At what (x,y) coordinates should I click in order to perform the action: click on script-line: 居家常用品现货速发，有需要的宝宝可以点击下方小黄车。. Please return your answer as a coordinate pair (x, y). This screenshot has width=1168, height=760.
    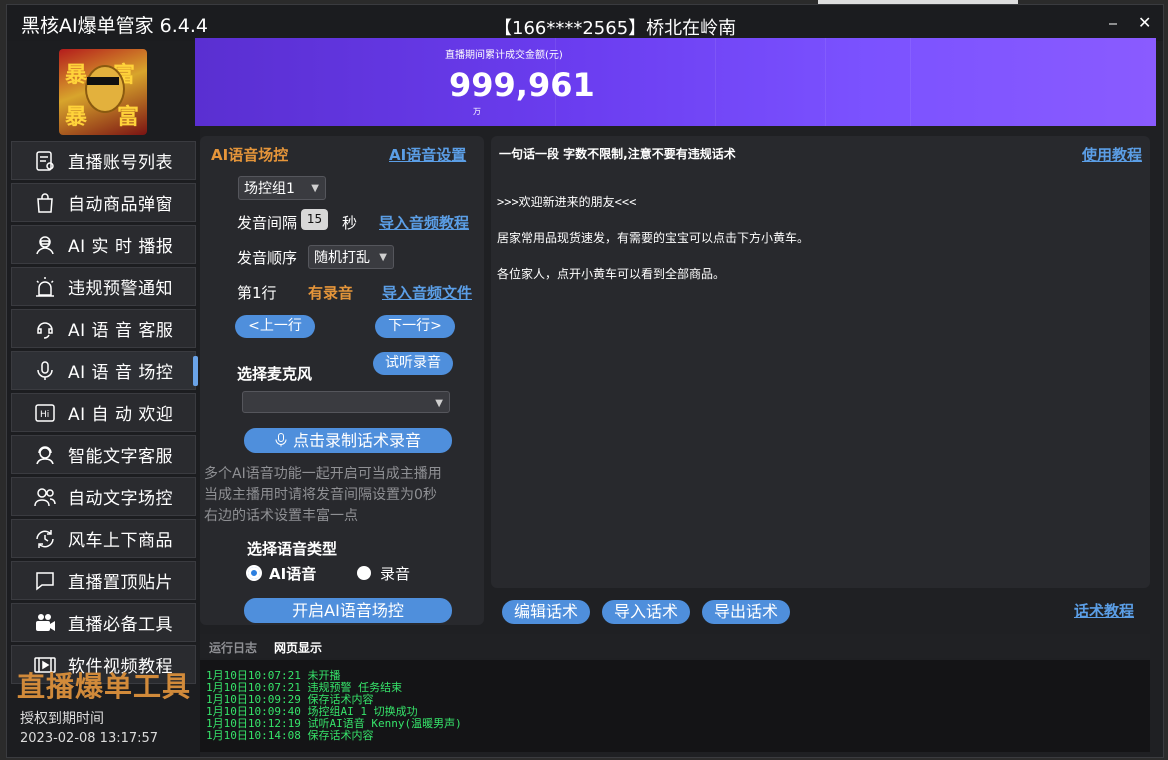
    Looking at the image, I should click on (653, 238).